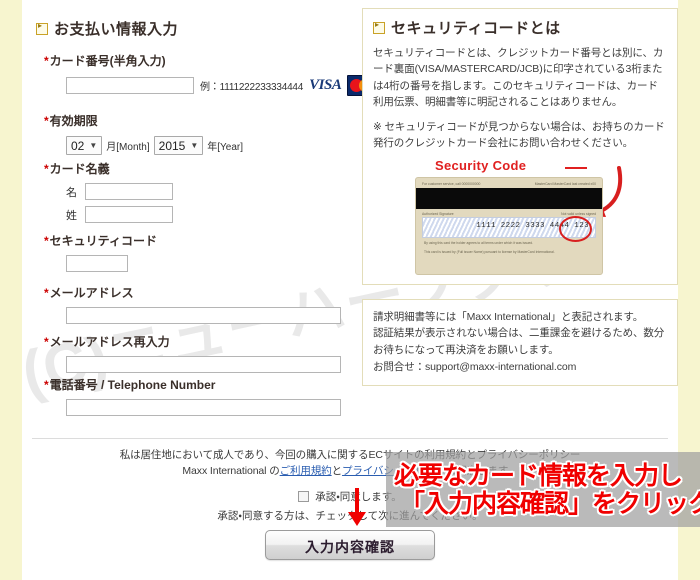  What do you see at coordinates (451, 183) in the screenshot?
I see `card-customer-service-text: For customer service, call 0000000000` at bounding box center [451, 183].